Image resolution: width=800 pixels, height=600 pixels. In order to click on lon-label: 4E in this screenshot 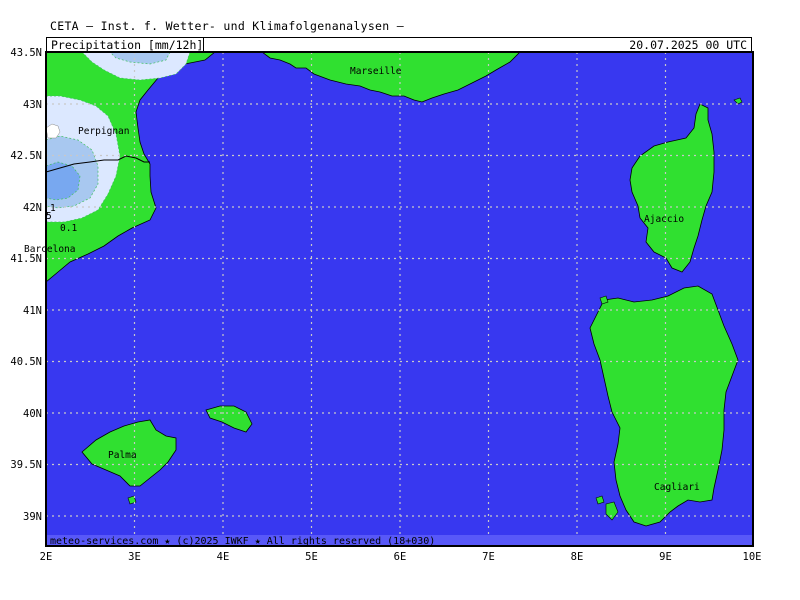, I will do `click(223, 557)`.